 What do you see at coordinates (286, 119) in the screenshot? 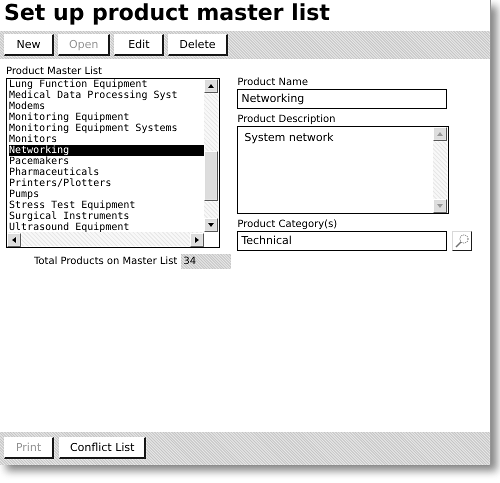
I see `field-label: Product Description` at bounding box center [286, 119].